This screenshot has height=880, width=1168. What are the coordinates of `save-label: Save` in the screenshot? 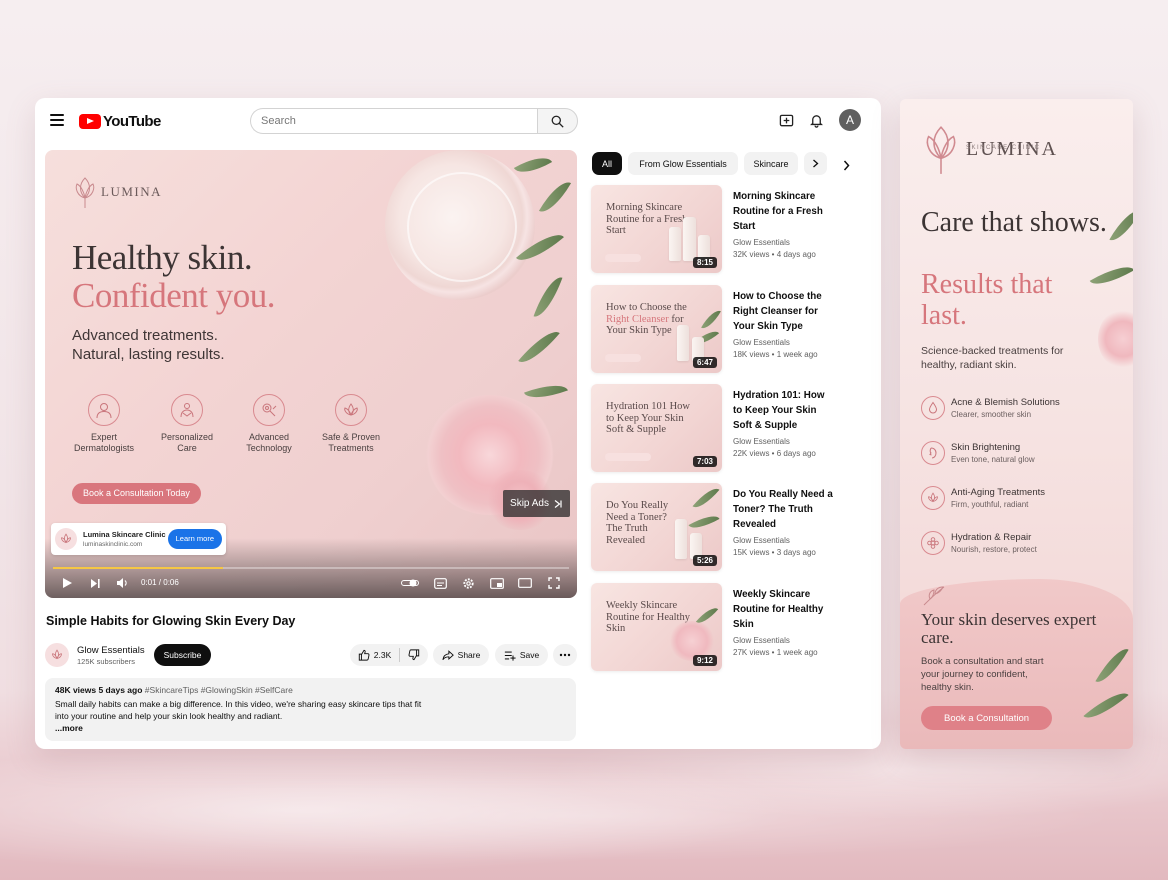 It's located at (529, 655).